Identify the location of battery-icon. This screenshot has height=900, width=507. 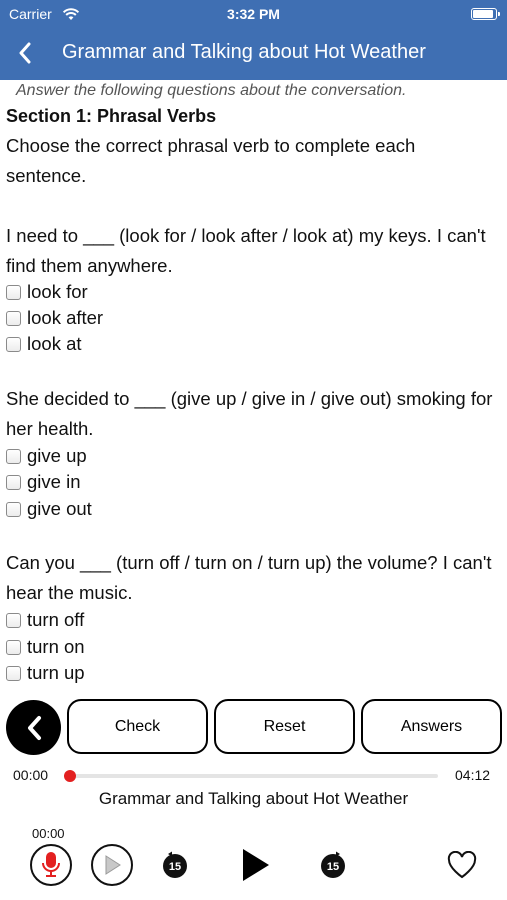
(485, 14).